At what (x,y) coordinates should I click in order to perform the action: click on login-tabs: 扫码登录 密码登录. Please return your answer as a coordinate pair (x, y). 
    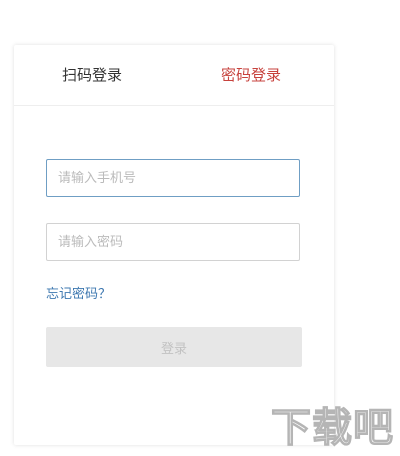
    Looking at the image, I should click on (174, 75).